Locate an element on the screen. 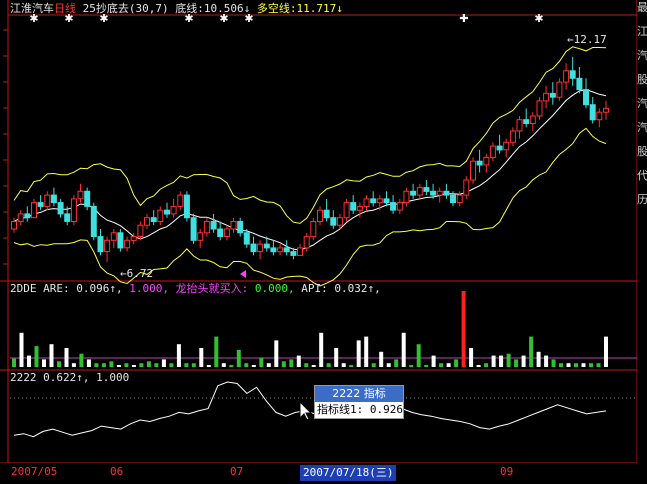 The height and width of the screenshot is (484, 647). dragon-value: 0.000, is located at coordinates (274, 288).